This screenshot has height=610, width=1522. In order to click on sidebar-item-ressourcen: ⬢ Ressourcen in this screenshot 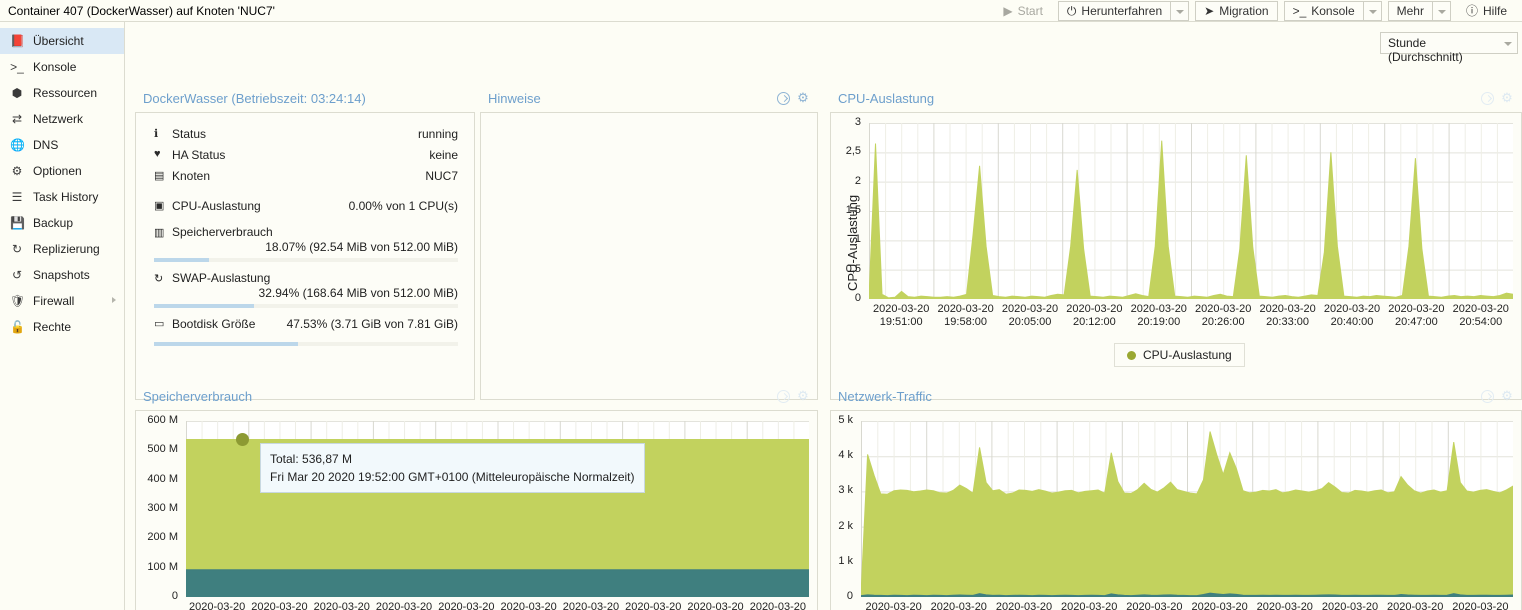, I will do `click(62, 93)`.